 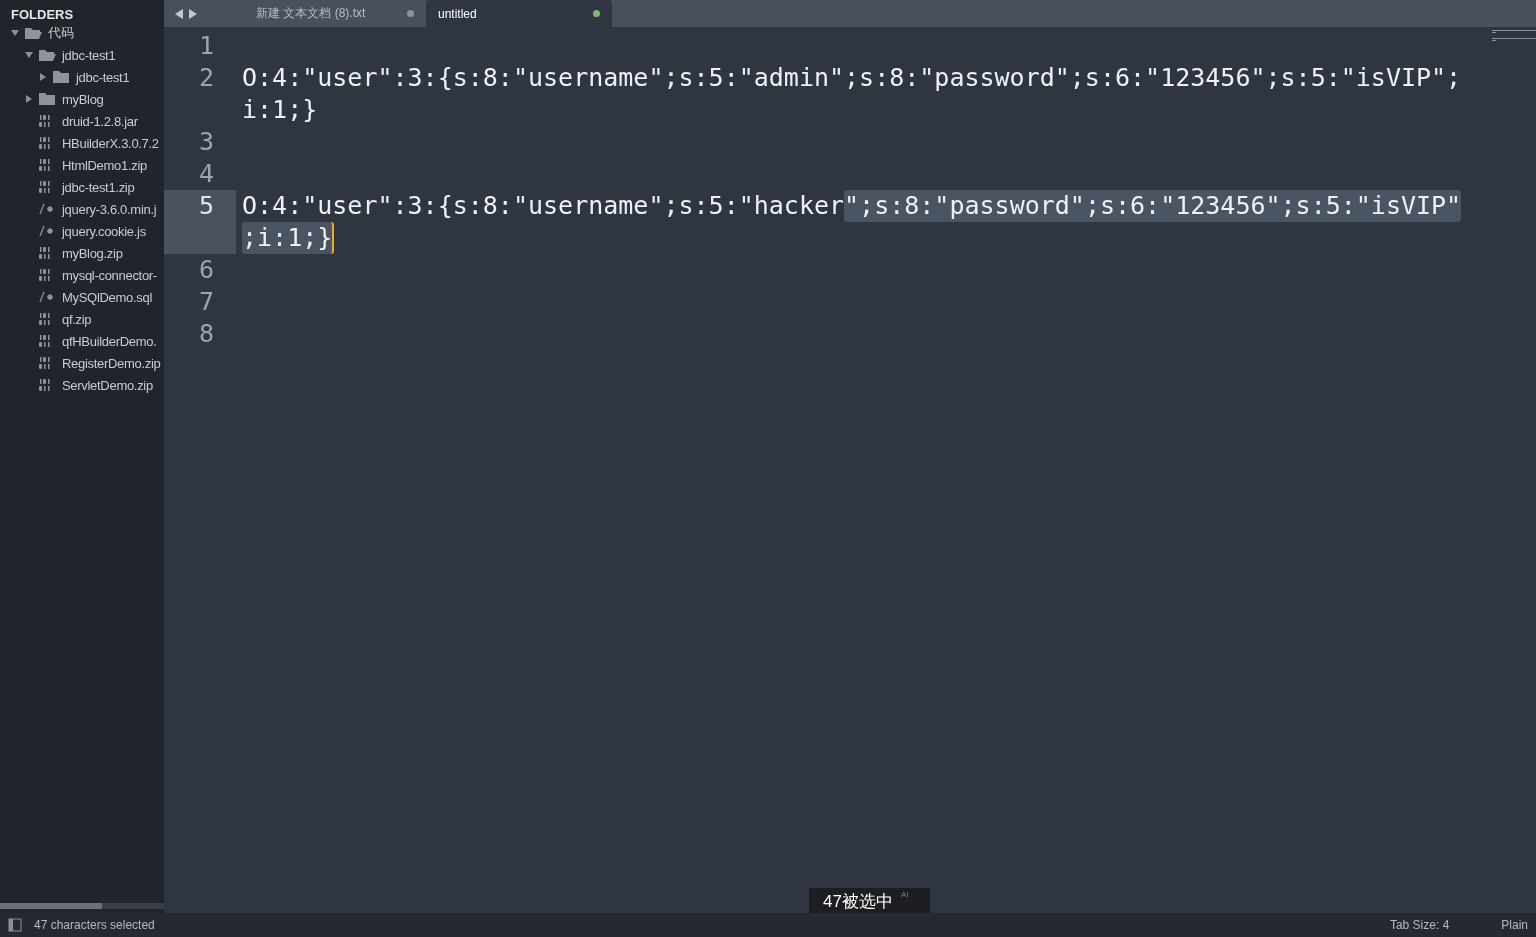 I want to click on file-item: MySQlDemo.sql, so click(x=82, y=297).